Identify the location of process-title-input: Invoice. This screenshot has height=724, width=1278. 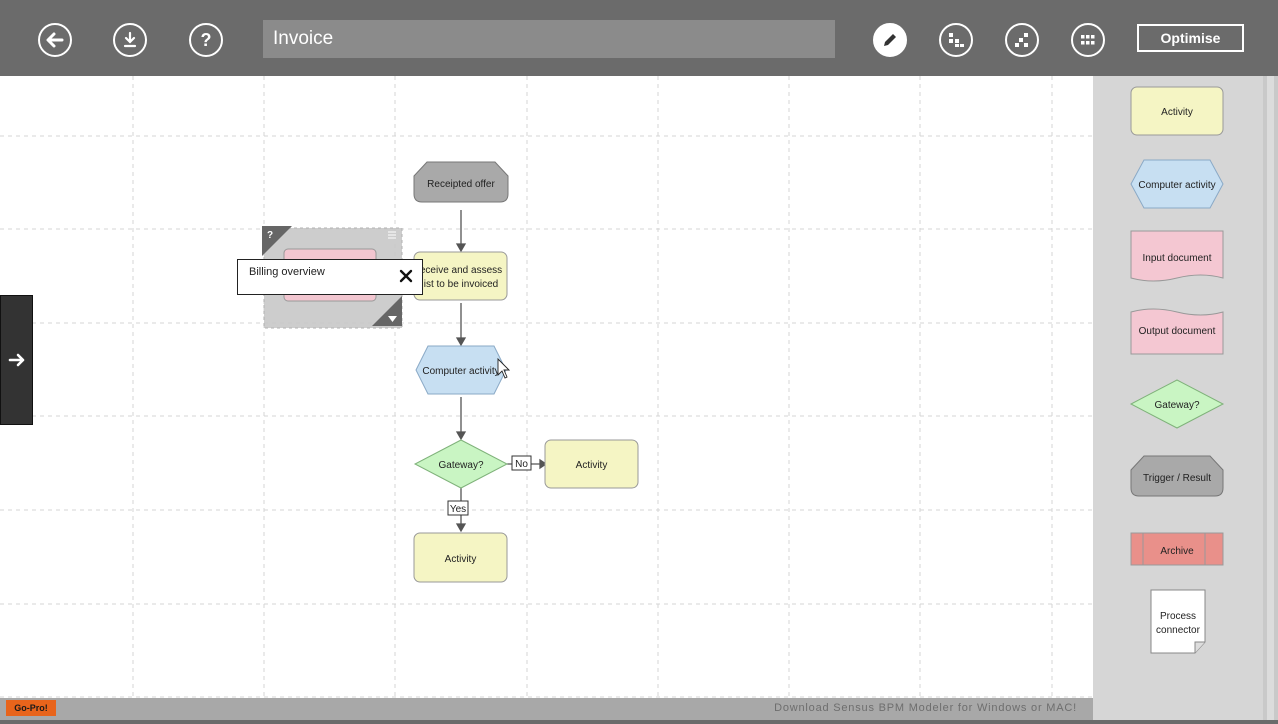
(549, 39).